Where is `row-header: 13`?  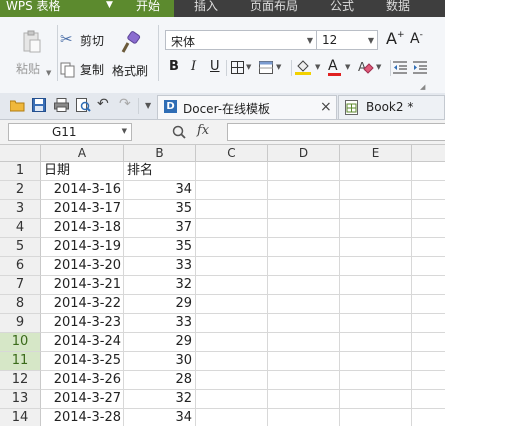 row-header: 13 is located at coordinates (20, 399).